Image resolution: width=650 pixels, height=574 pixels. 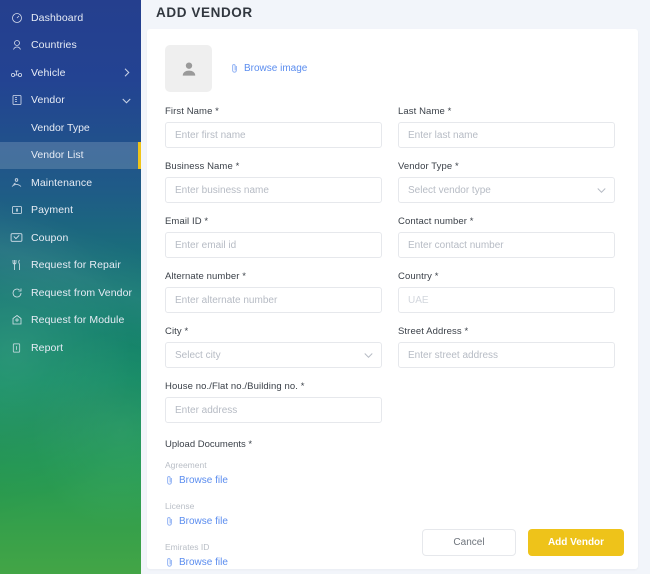 What do you see at coordinates (126, 72) in the screenshot?
I see `chevron-right-icon` at bounding box center [126, 72].